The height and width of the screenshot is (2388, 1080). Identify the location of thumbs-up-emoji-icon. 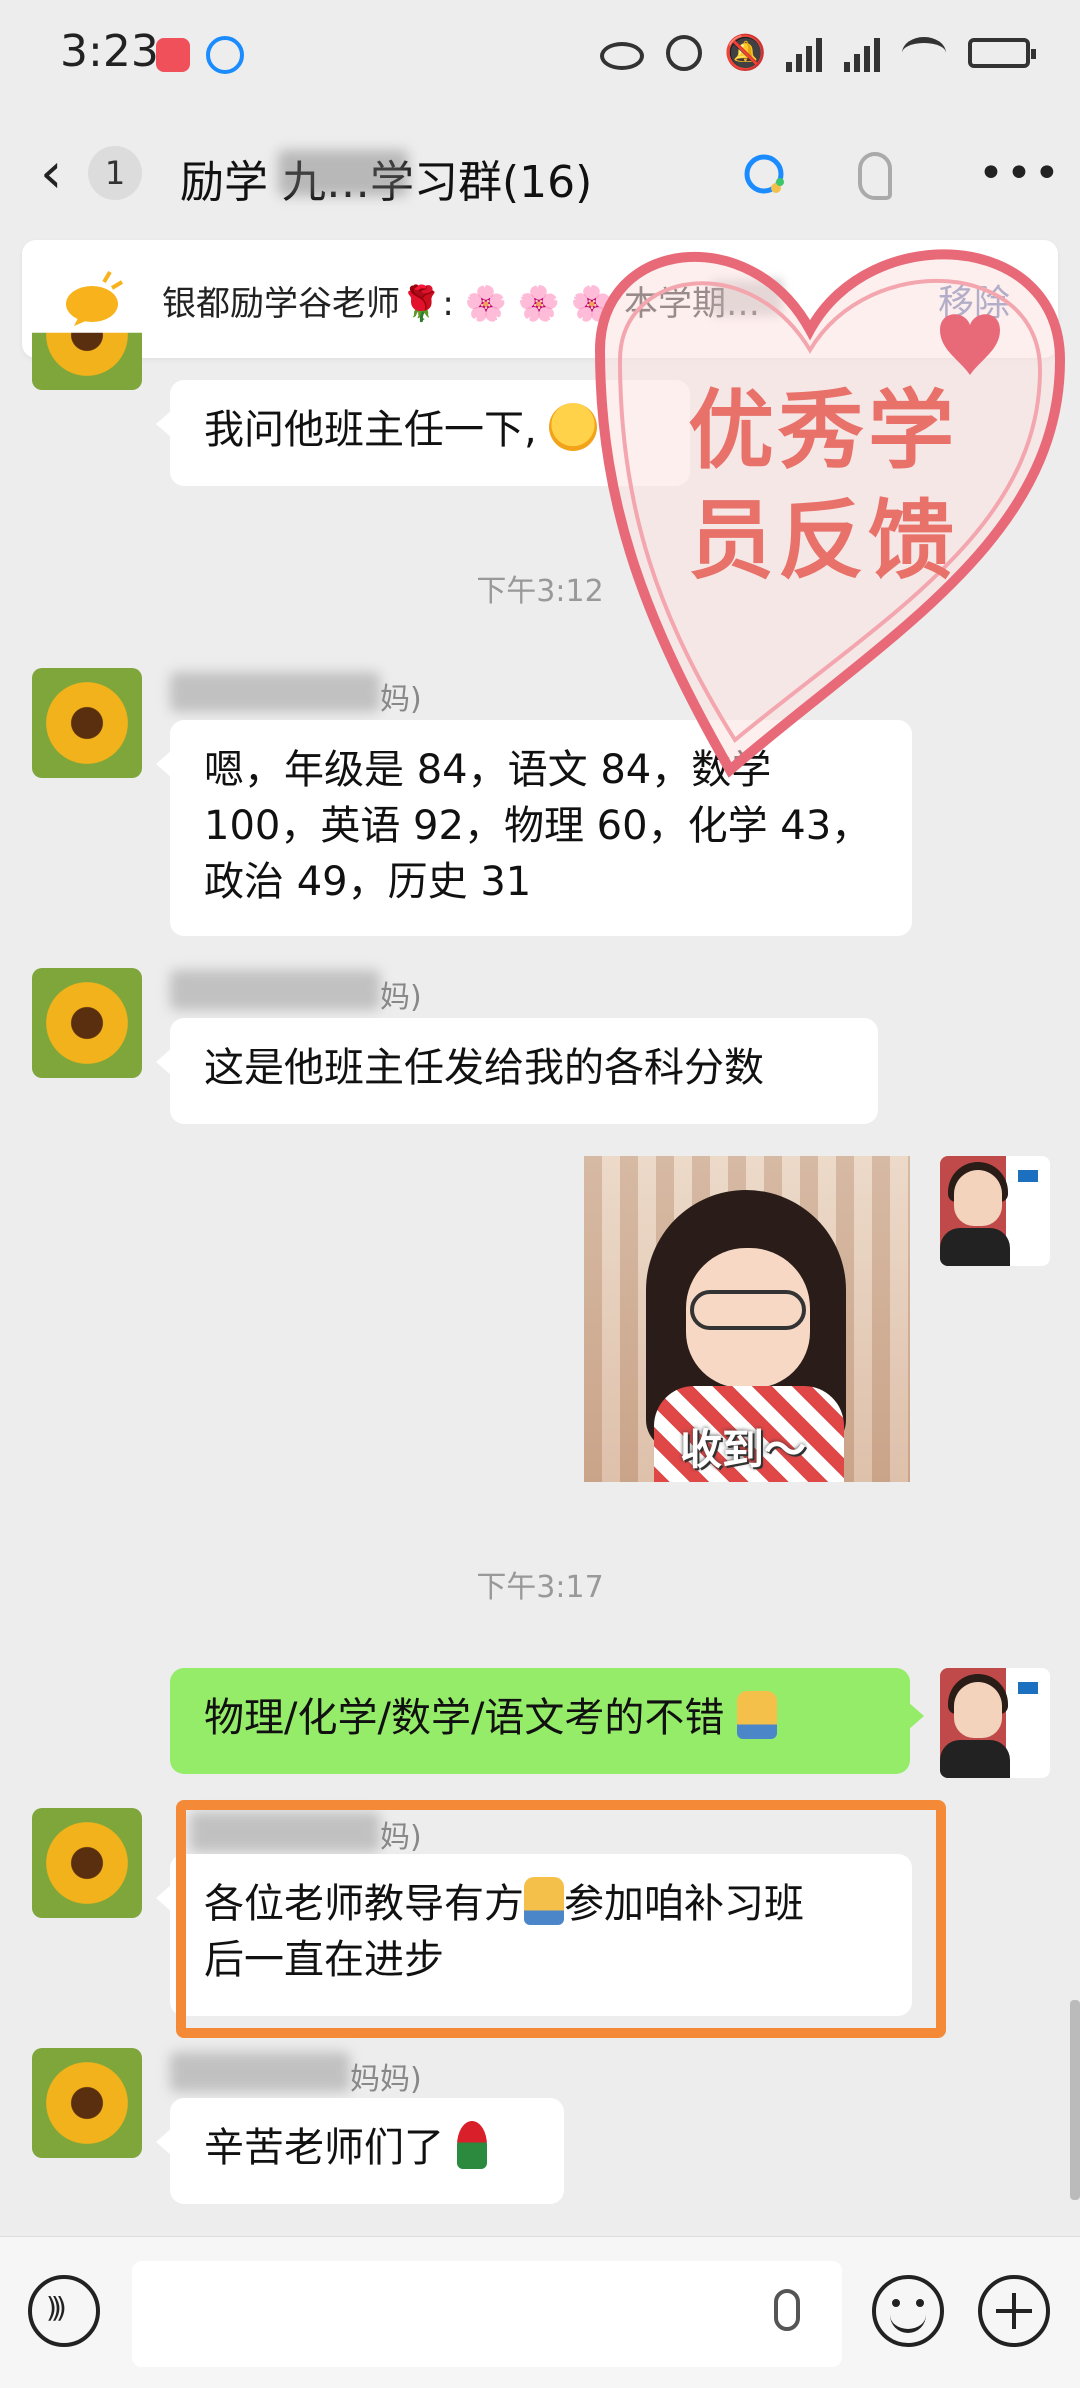
(757, 1715).